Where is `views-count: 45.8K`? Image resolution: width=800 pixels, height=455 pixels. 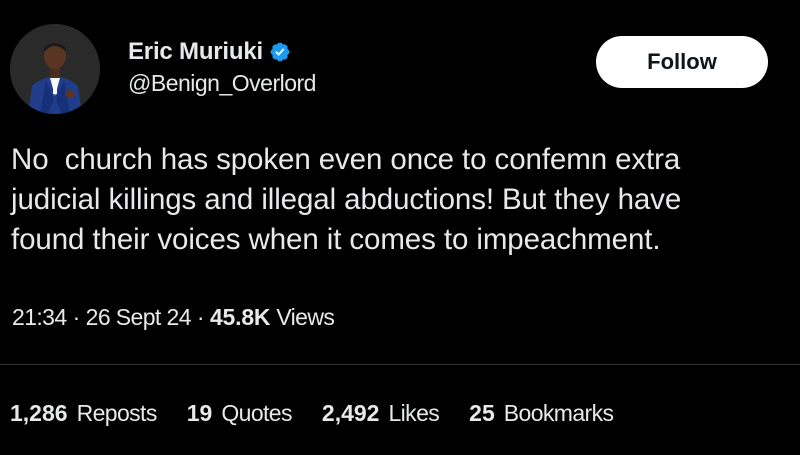 views-count: 45.8K is located at coordinates (240, 317).